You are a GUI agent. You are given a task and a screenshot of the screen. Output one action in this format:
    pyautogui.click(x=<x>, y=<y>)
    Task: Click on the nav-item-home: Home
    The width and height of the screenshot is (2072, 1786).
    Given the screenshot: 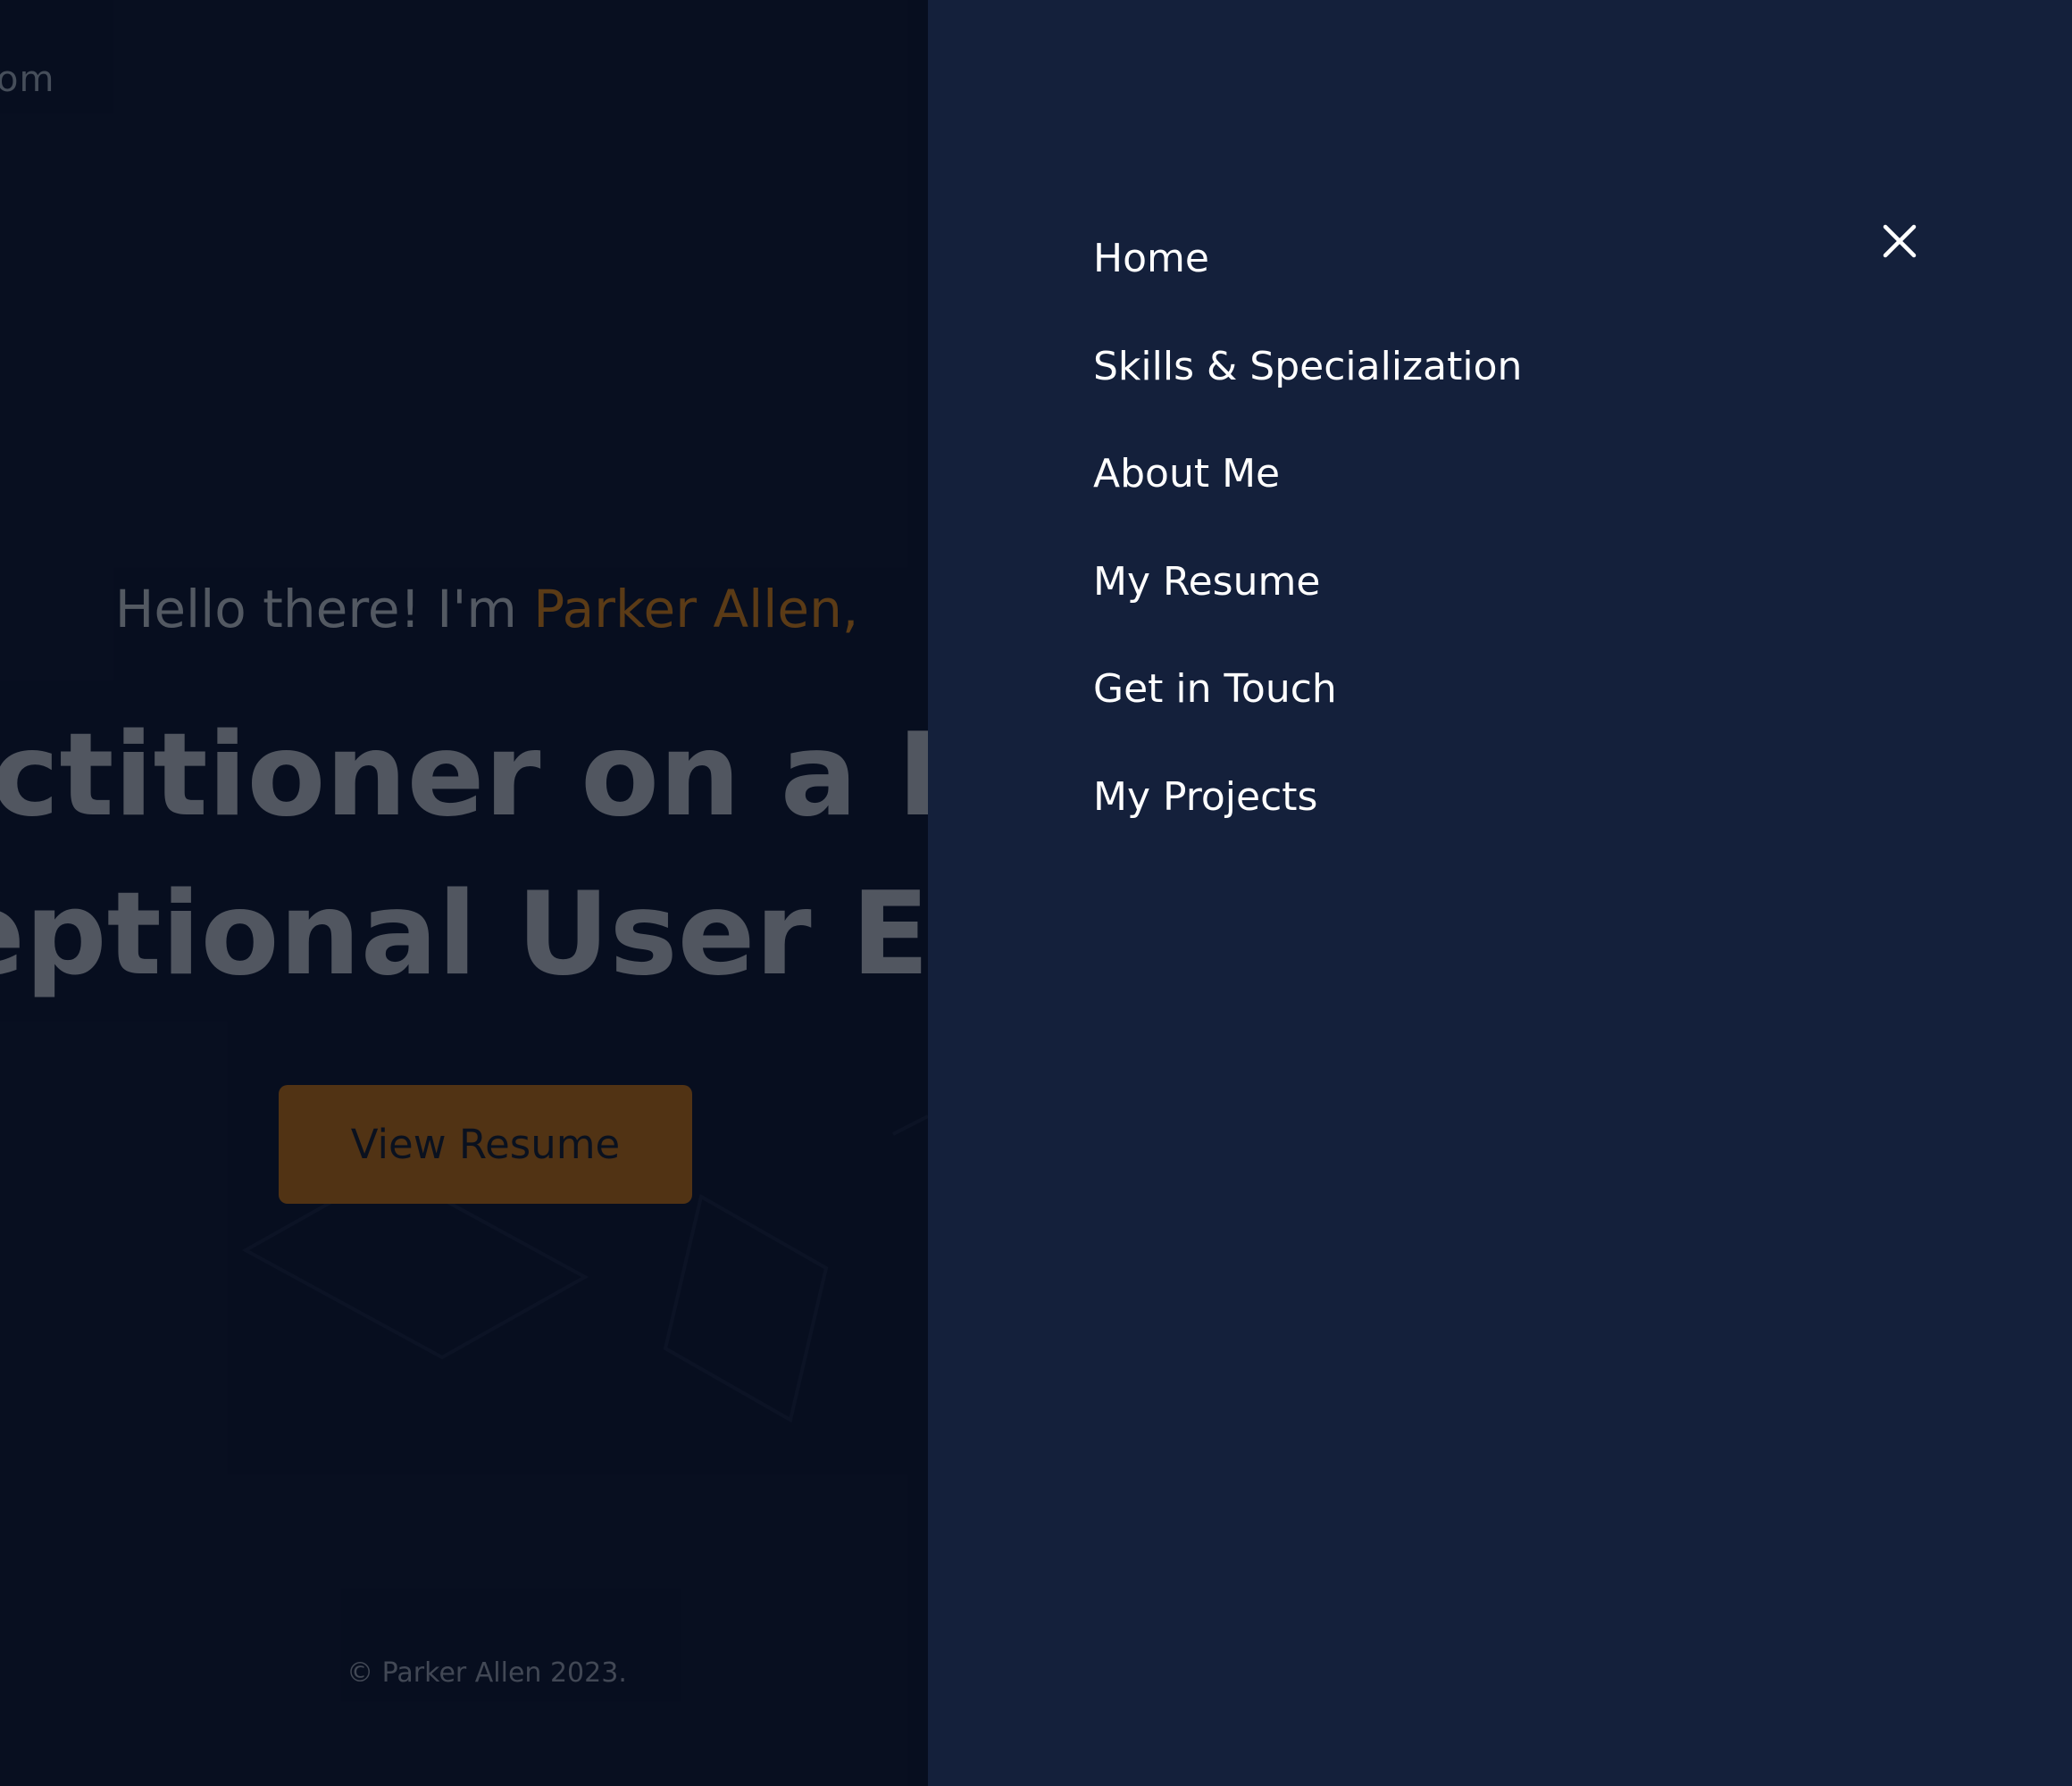 What is the action you would take?
    pyautogui.click(x=1307, y=277)
    